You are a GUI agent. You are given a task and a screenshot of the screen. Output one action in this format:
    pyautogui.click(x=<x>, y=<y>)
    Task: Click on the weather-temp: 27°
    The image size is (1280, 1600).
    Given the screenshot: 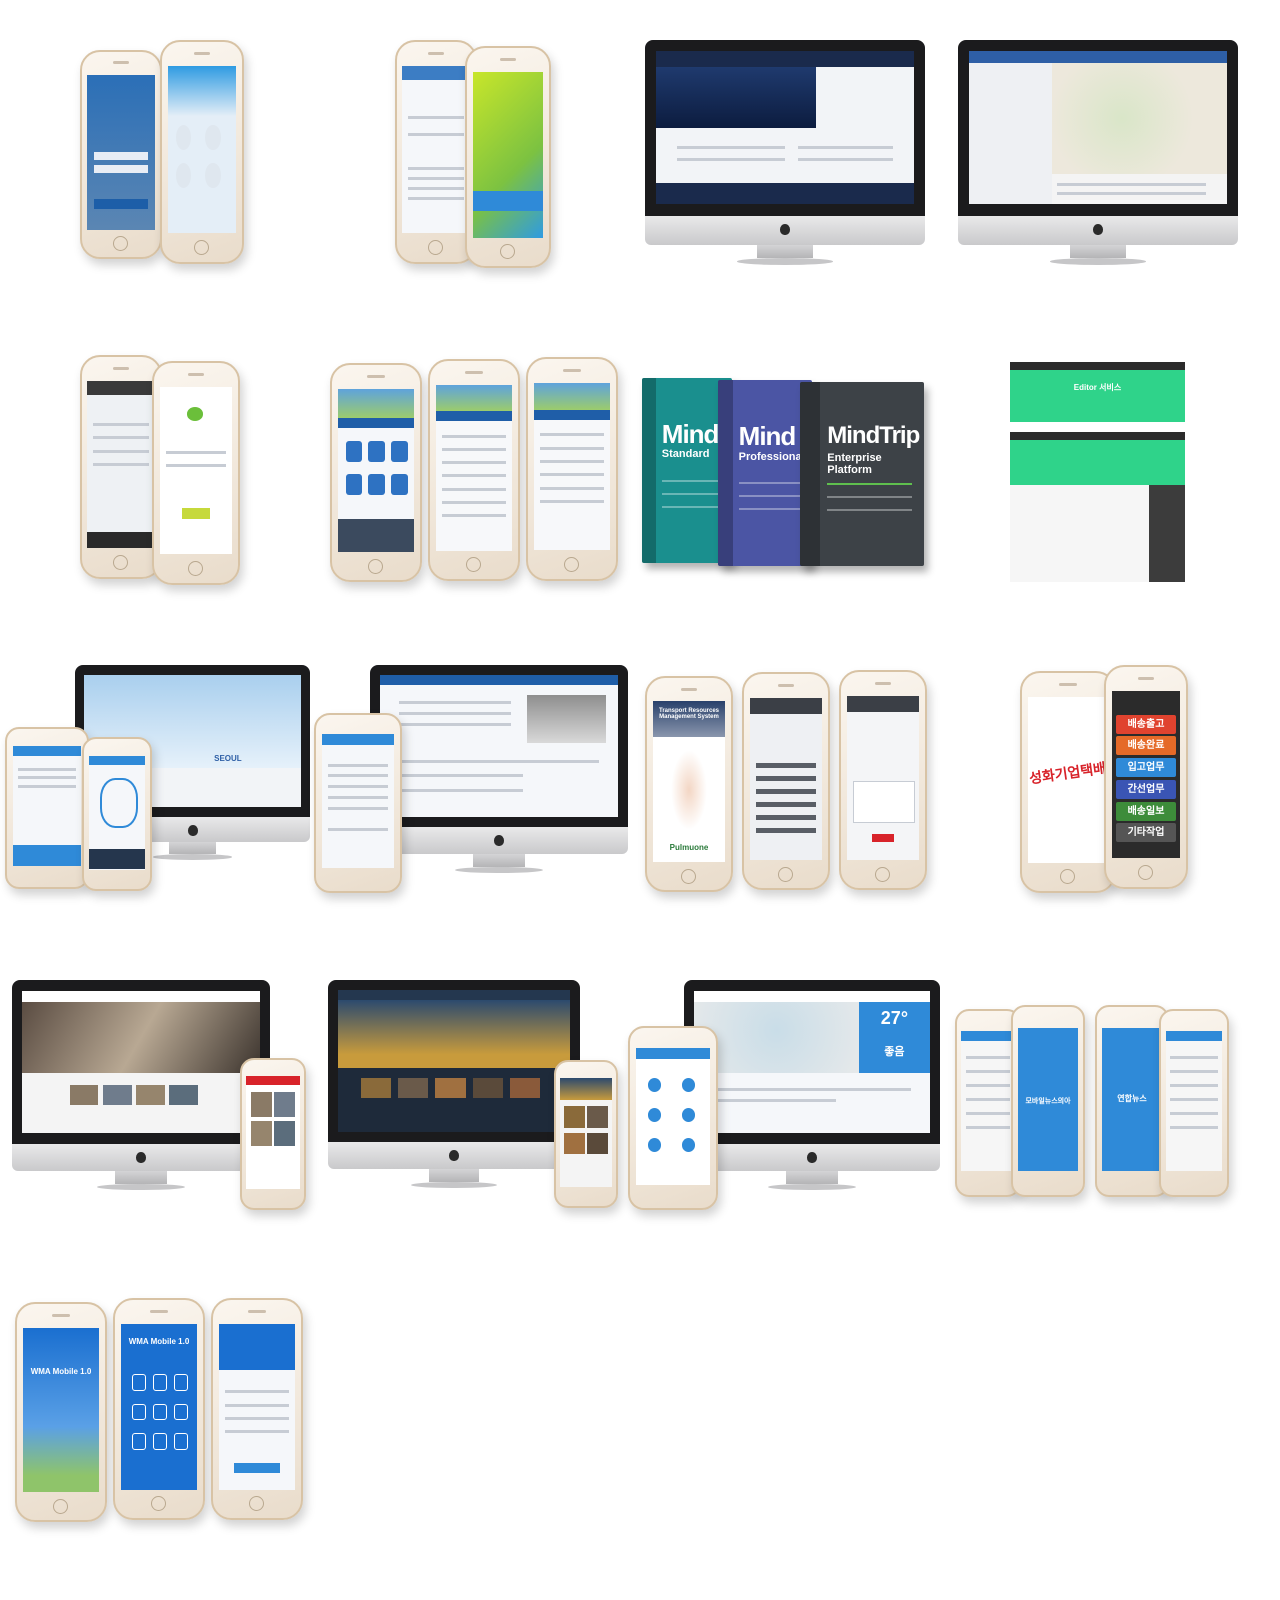 What is the action you would take?
    pyautogui.click(x=894, y=1017)
    